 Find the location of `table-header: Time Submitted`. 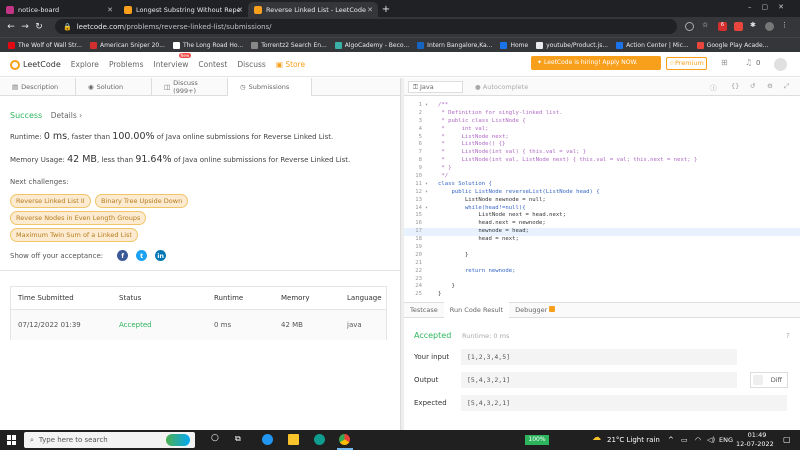

table-header: Time Submitted is located at coordinates (46, 298).